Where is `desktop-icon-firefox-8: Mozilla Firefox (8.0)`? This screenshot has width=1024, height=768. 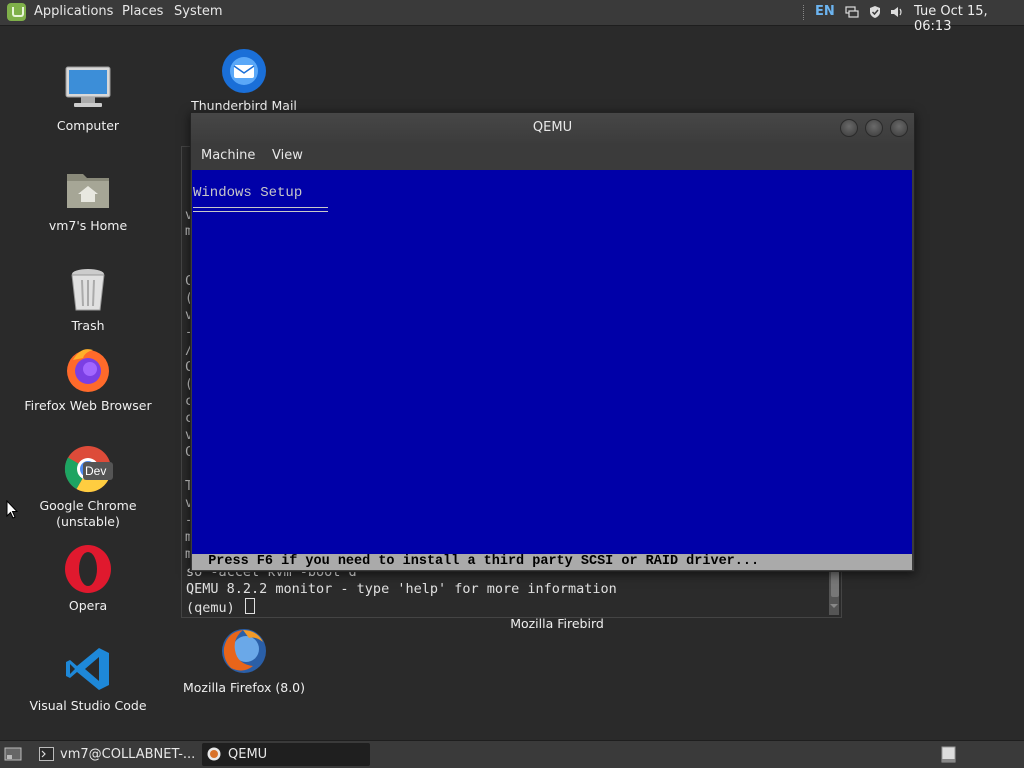
desktop-icon-firefox-8: Mozilla Firefox (8.0) is located at coordinates (244, 661).